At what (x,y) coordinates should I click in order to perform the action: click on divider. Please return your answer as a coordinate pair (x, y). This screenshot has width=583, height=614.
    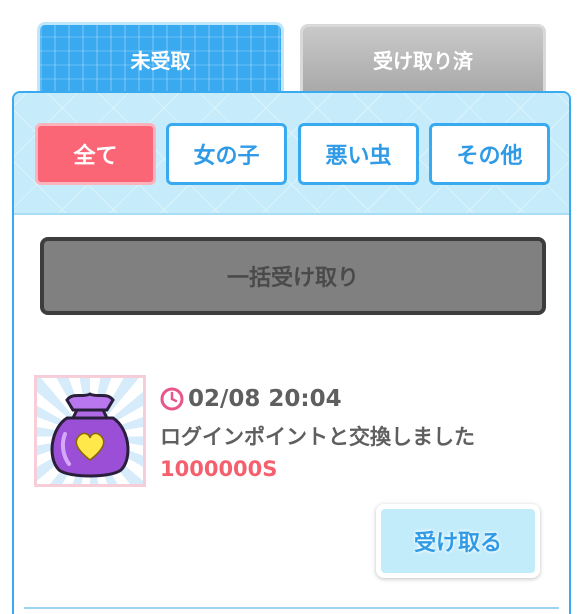
    Looking at the image, I should click on (291, 608).